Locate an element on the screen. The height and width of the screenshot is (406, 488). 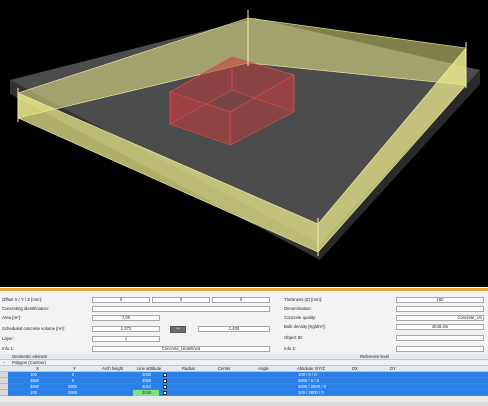
offset-x-field: 0 is located at coordinates (121, 300).